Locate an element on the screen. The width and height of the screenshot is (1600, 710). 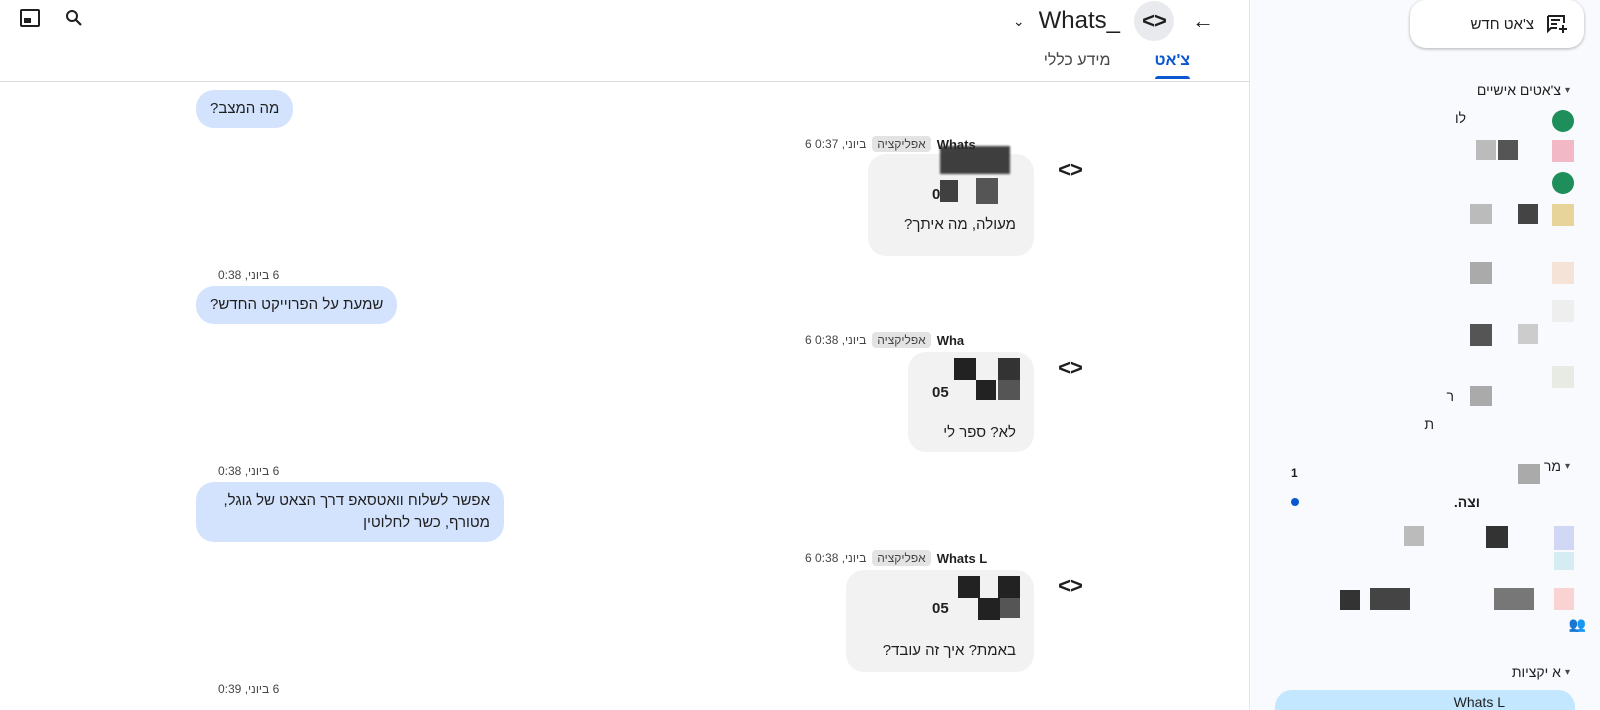
chat-row-label: ר is located at coordinates (1450, 396).